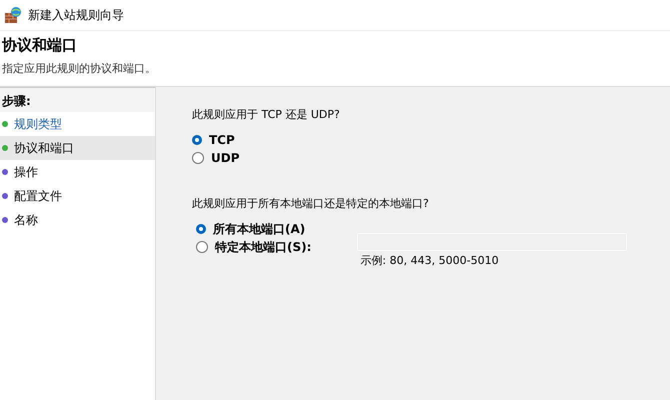 This screenshot has width=670, height=400. What do you see at coordinates (266, 114) in the screenshot?
I see `question-text: 此规则应用于 TCP 还是 UDP?` at bounding box center [266, 114].